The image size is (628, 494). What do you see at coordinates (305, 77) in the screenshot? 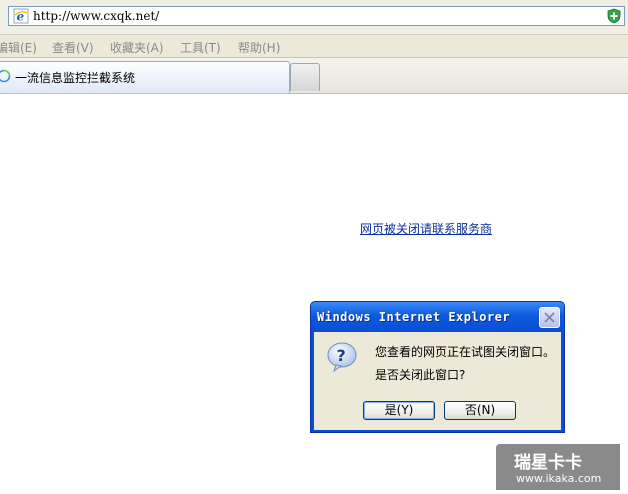
I see `new-tab-button` at bounding box center [305, 77].